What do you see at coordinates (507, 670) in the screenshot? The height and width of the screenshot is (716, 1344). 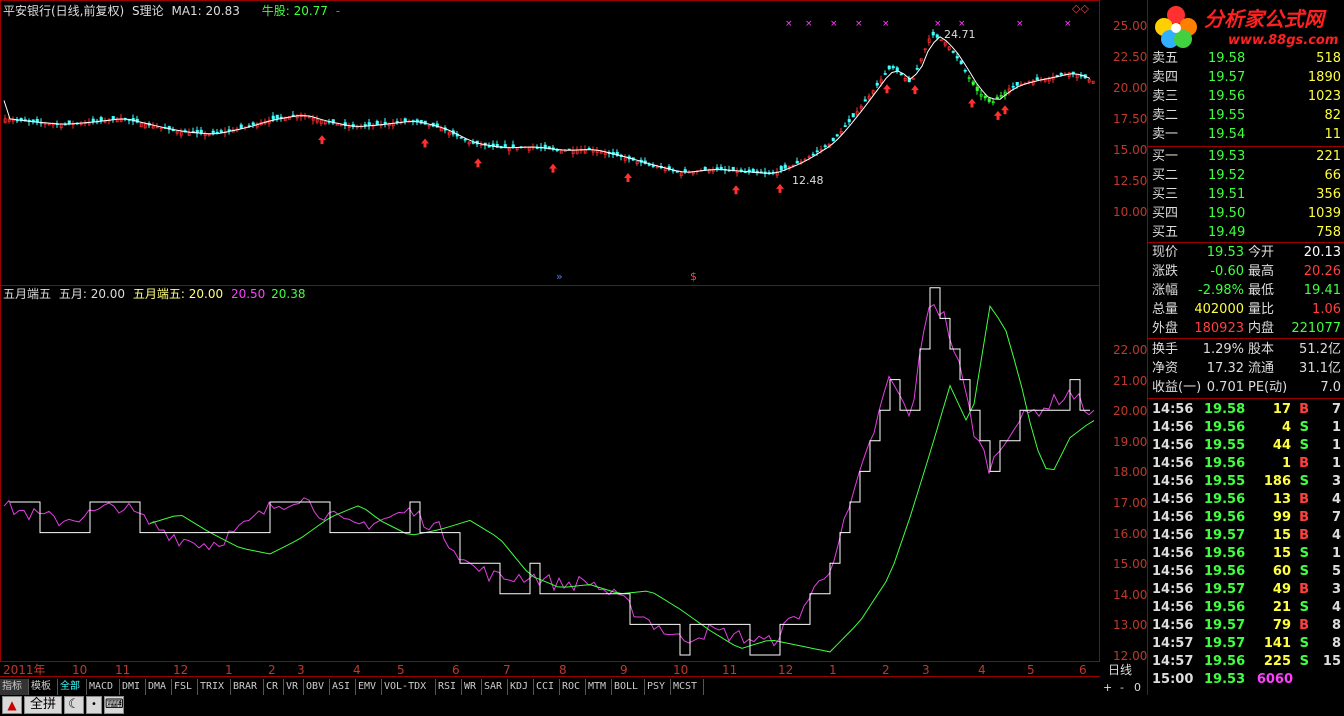 I see `month-label: 7` at bounding box center [507, 670].